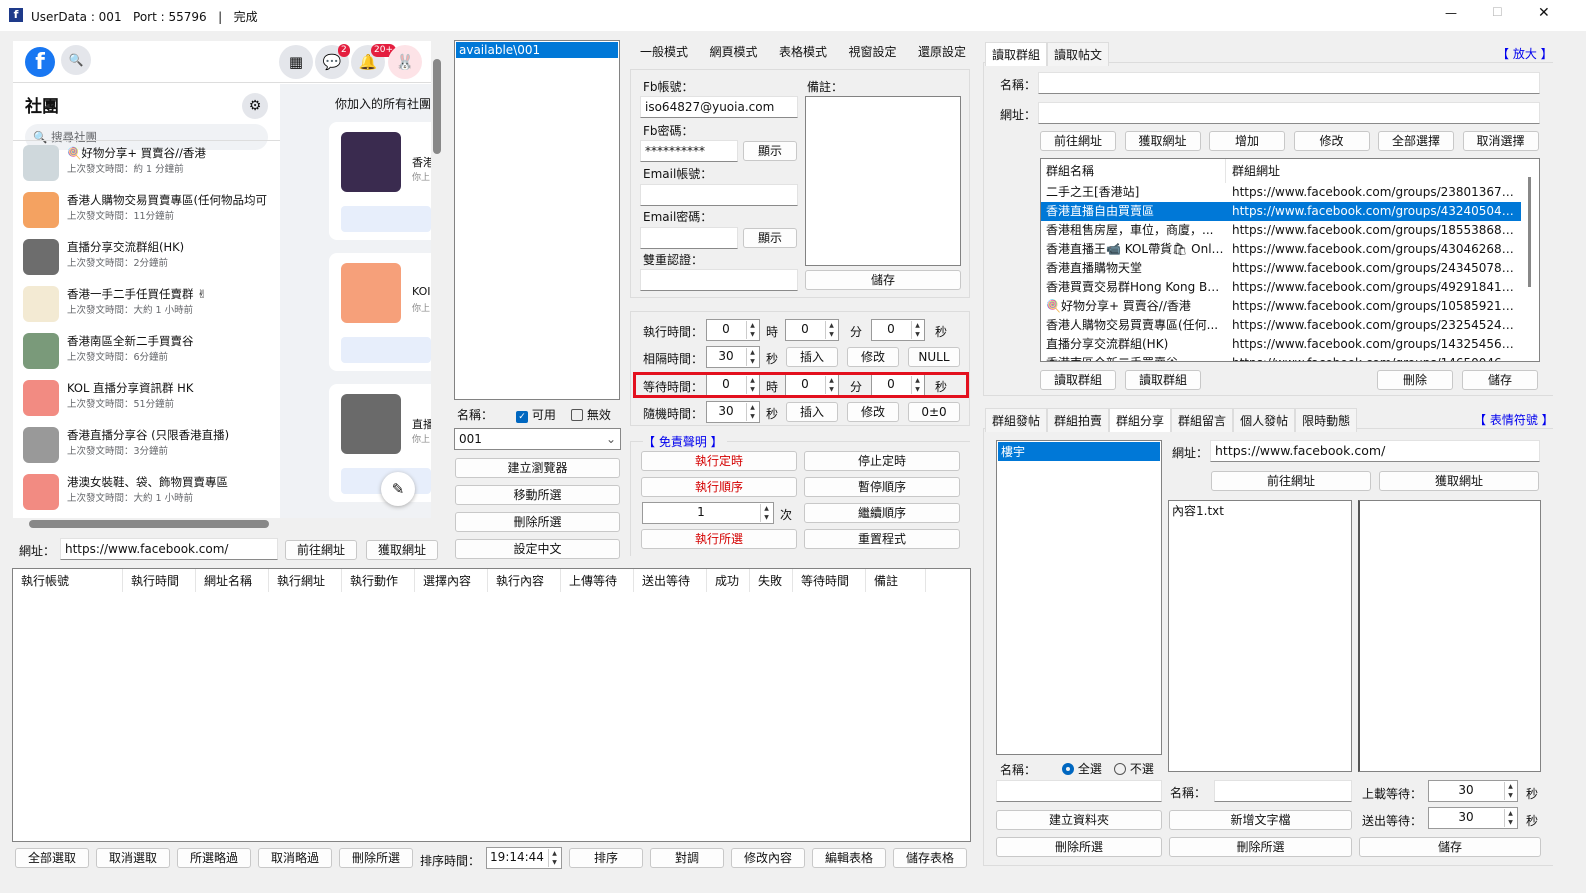 Image resolution: width=1586 pixels, height=893 pixels. I want to click on exec-sequence-button: 執行順序, so click(719, 487).